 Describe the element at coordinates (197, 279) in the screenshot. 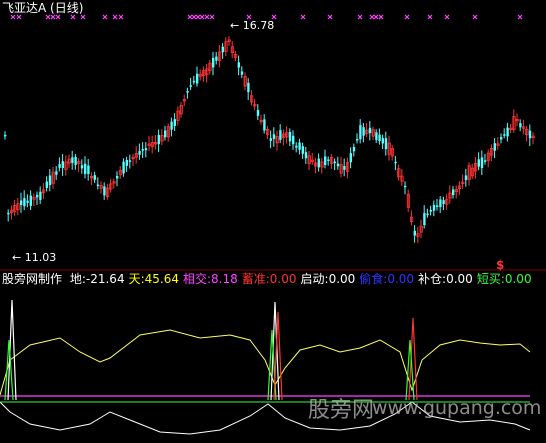

I see `indicator-item-label: 相交:` at that location.